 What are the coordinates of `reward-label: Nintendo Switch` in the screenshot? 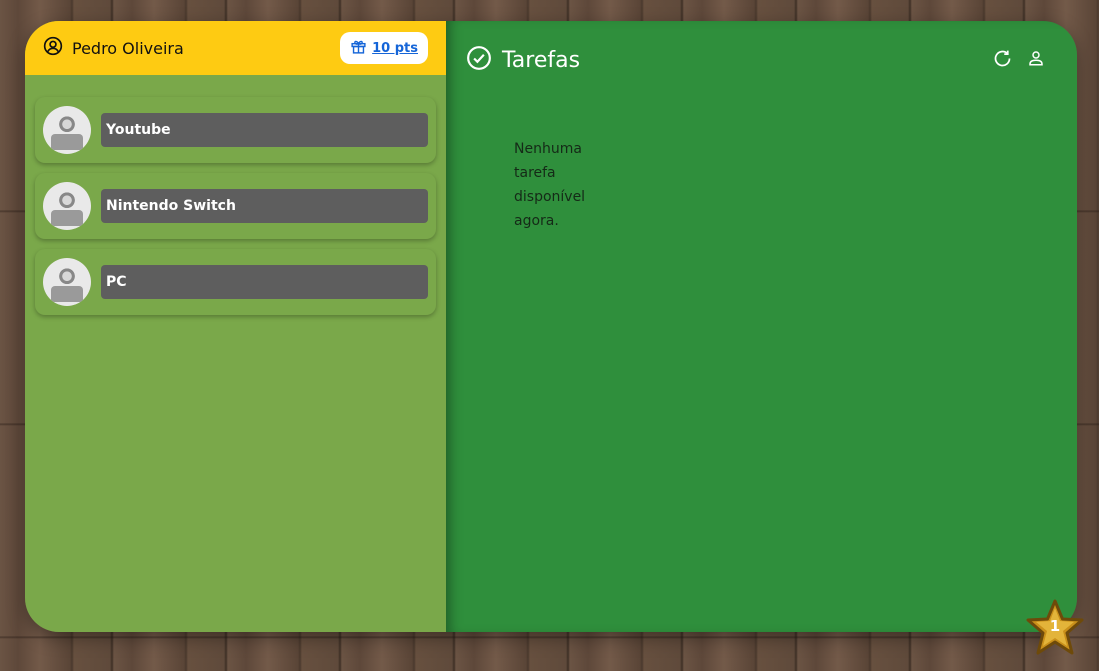 It's located at (264, 206).